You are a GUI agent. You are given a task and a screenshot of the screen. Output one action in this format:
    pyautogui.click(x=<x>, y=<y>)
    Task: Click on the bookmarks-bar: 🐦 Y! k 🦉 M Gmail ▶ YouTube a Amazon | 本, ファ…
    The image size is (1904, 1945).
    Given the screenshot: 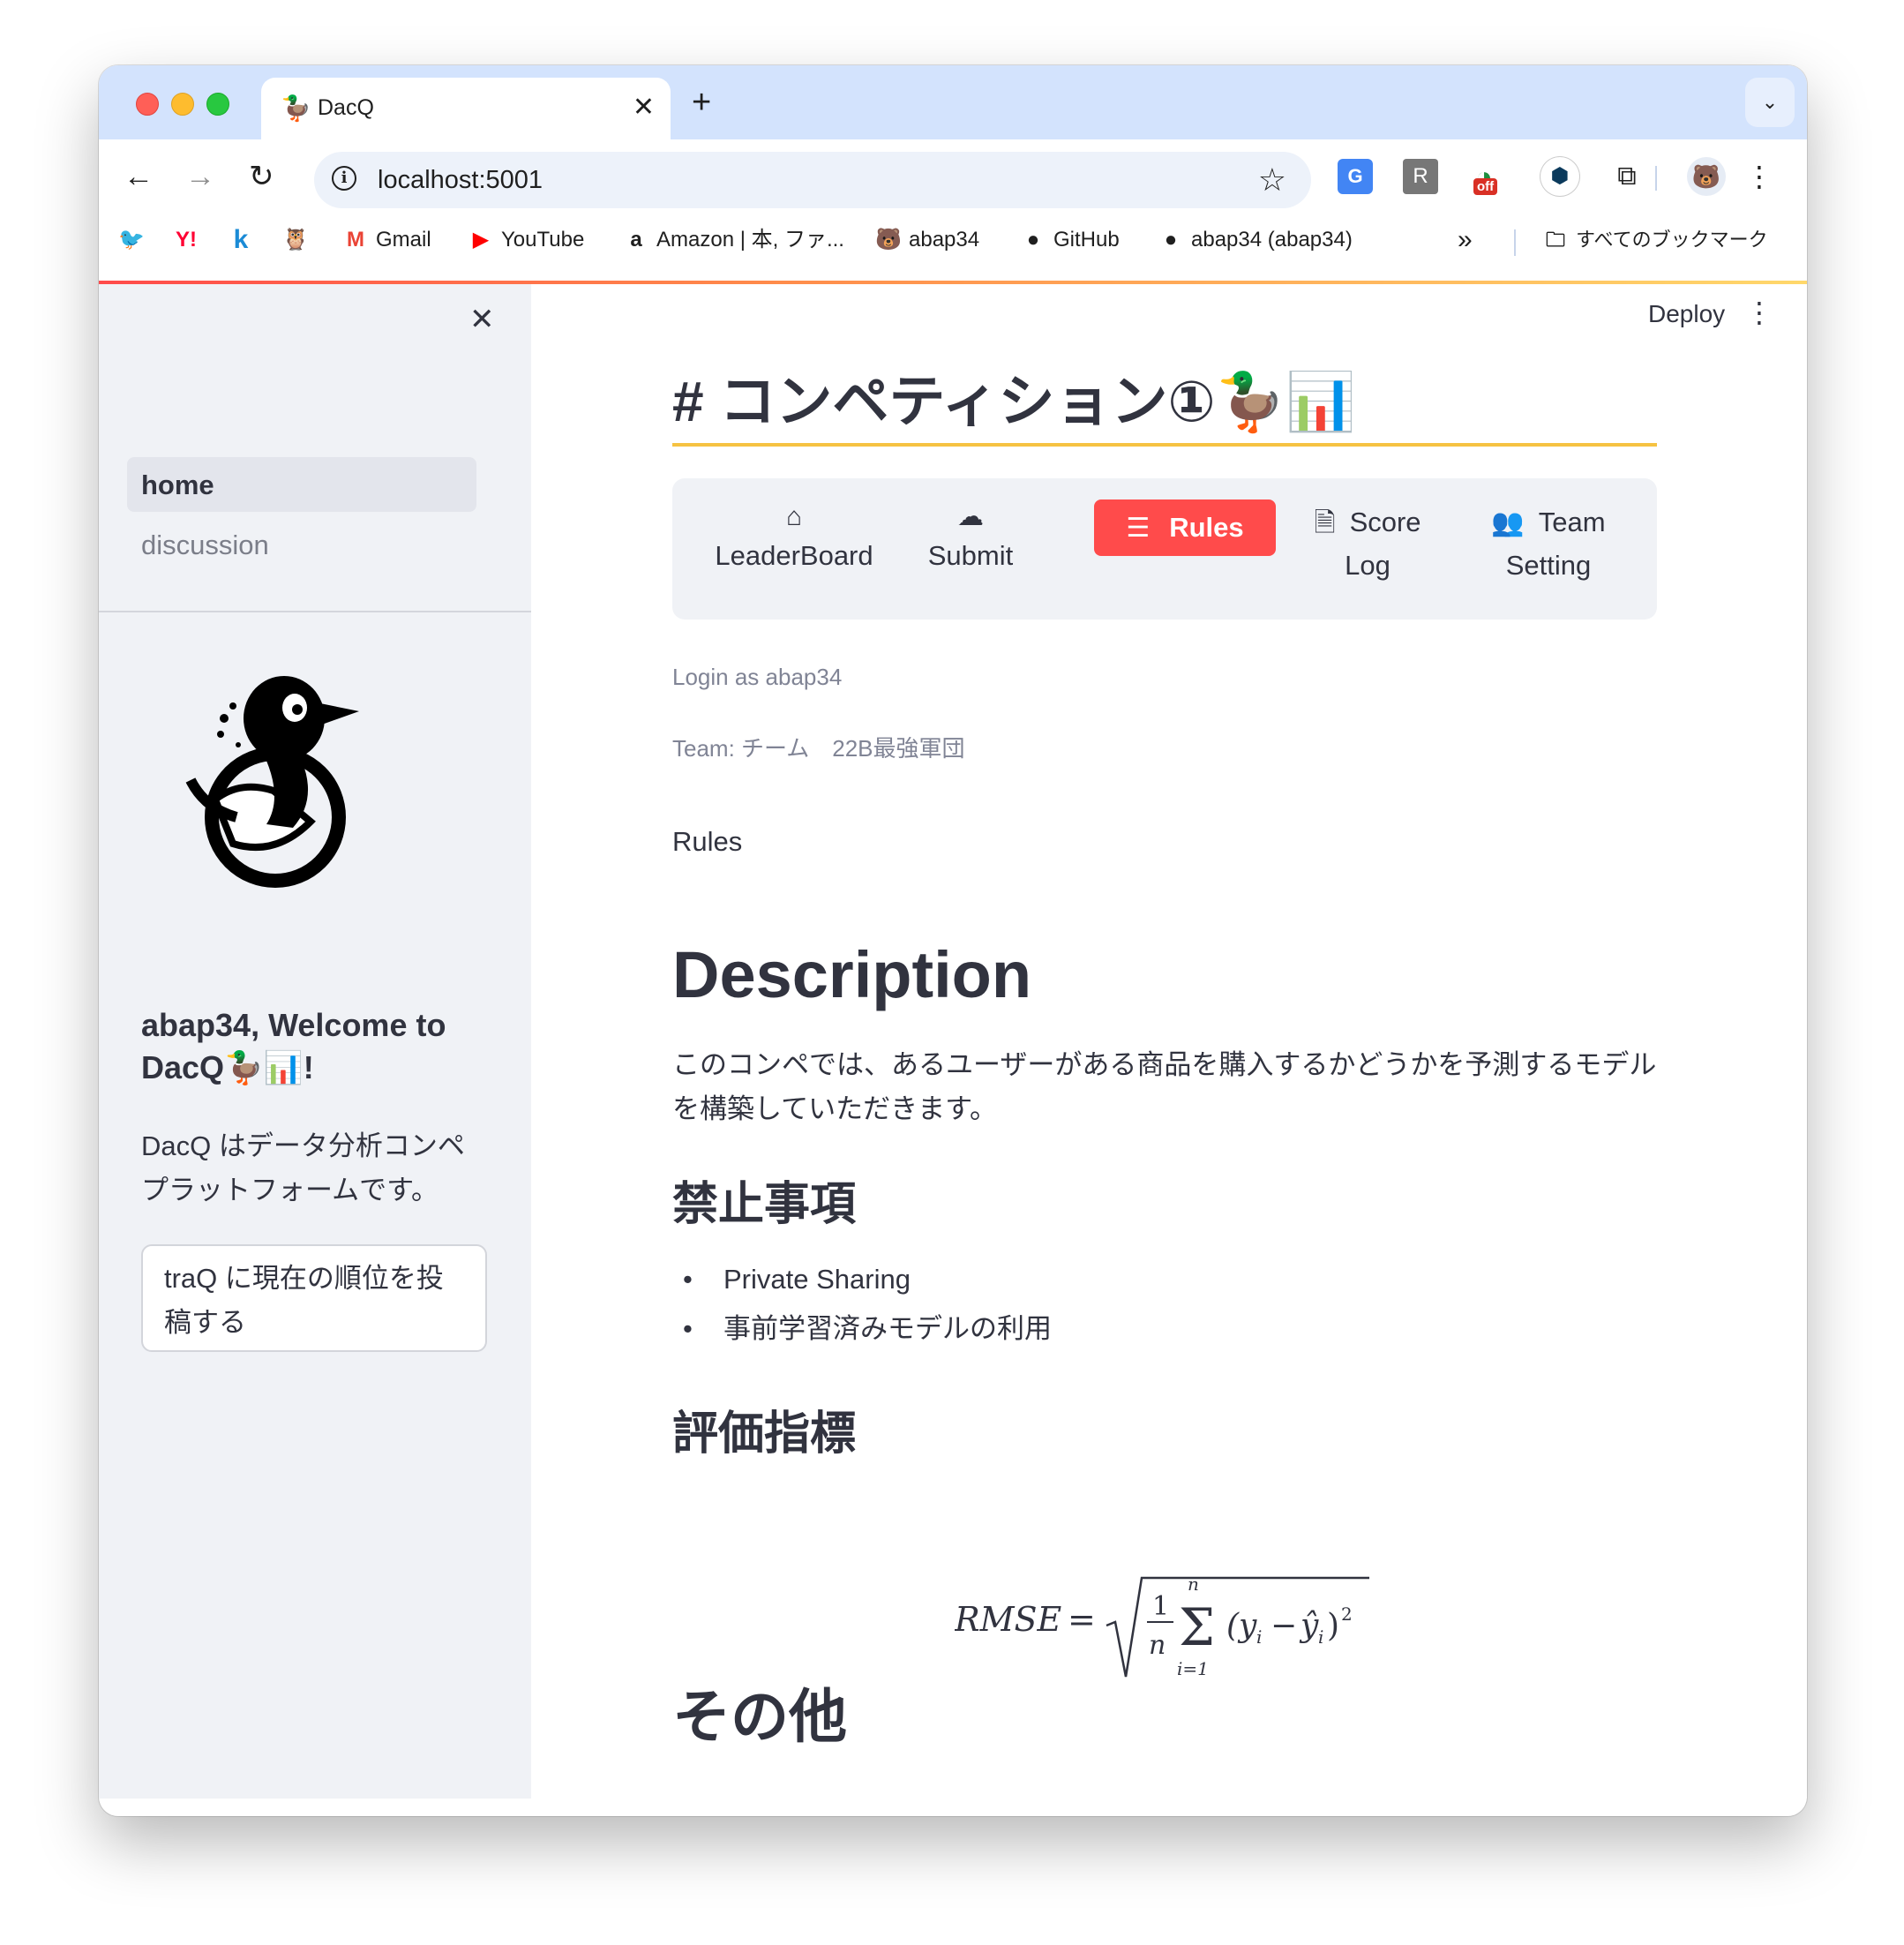 What is the action you would take?
    pyautogui.click(x=953, y=241)
    